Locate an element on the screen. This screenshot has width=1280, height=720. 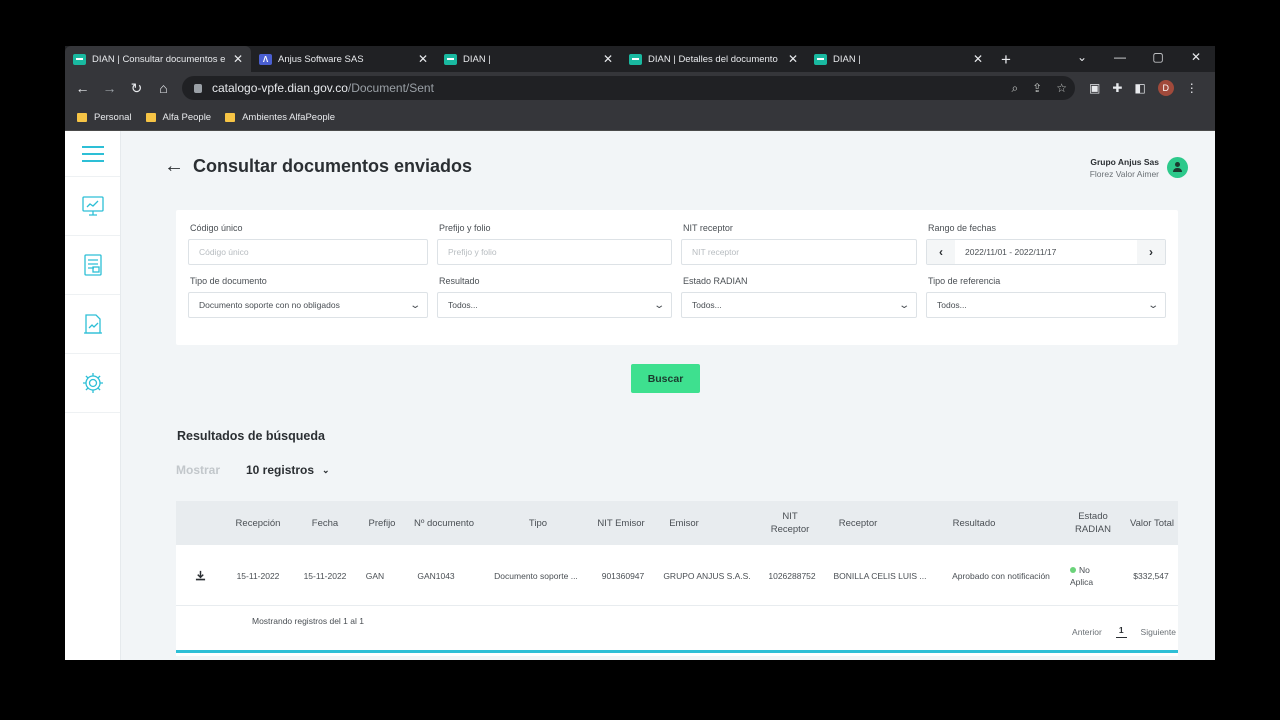
date-range-value: 2022/11/01 - 2022/11/17 is located at coordinates (1046, 252).